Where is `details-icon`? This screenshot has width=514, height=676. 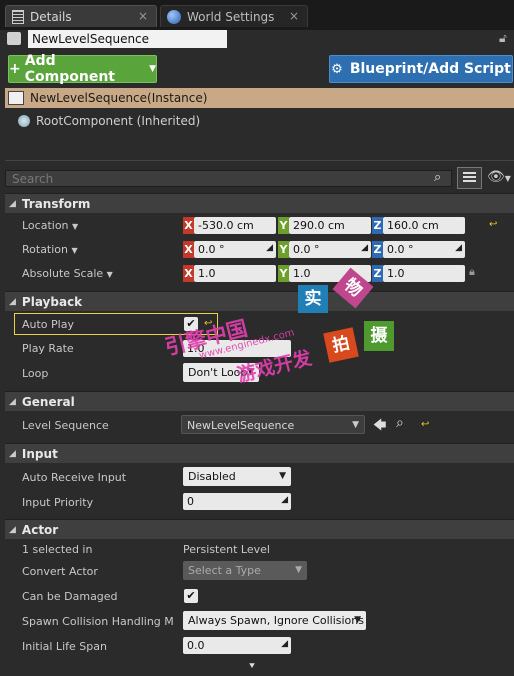 details-icon is located at coordinates (18, 16).